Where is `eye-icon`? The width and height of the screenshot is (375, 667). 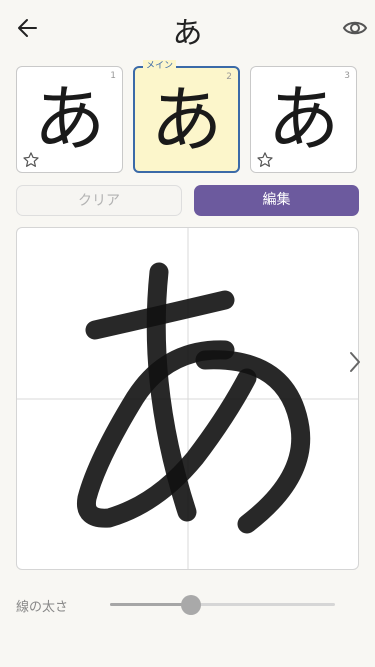 eye-icon is located at coordinates (355, 28).